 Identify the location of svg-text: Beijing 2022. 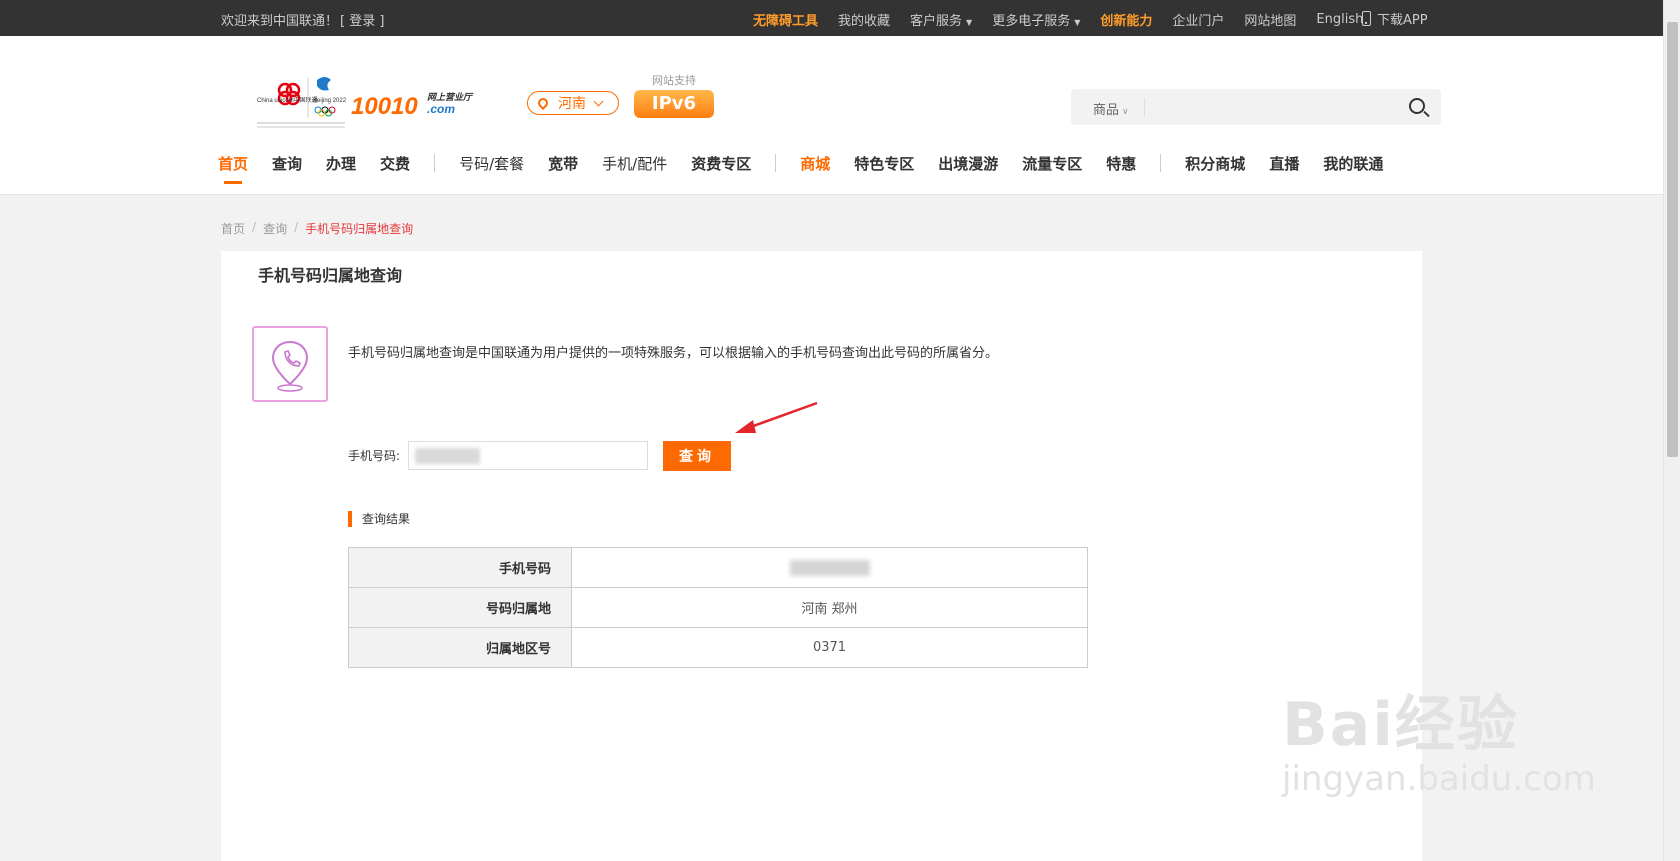
(330, 101).